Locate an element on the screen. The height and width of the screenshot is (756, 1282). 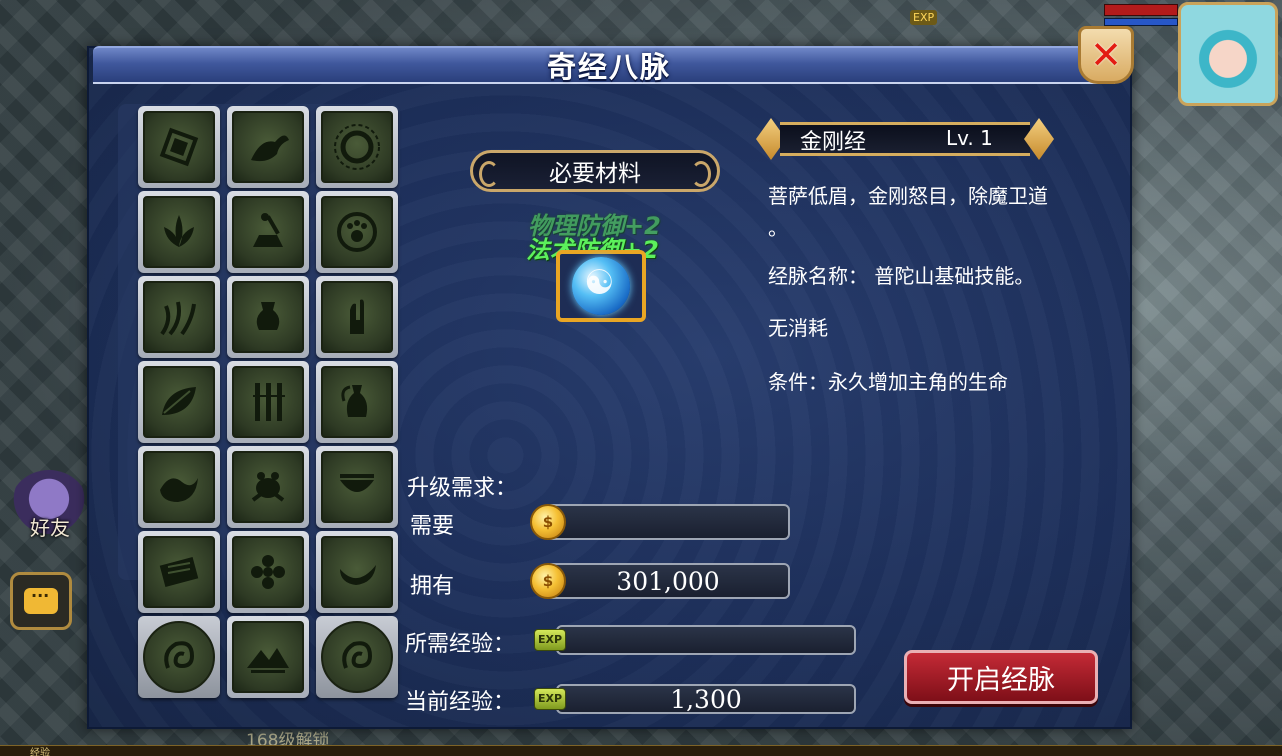
chat-button is located at coordinates (41, 601).